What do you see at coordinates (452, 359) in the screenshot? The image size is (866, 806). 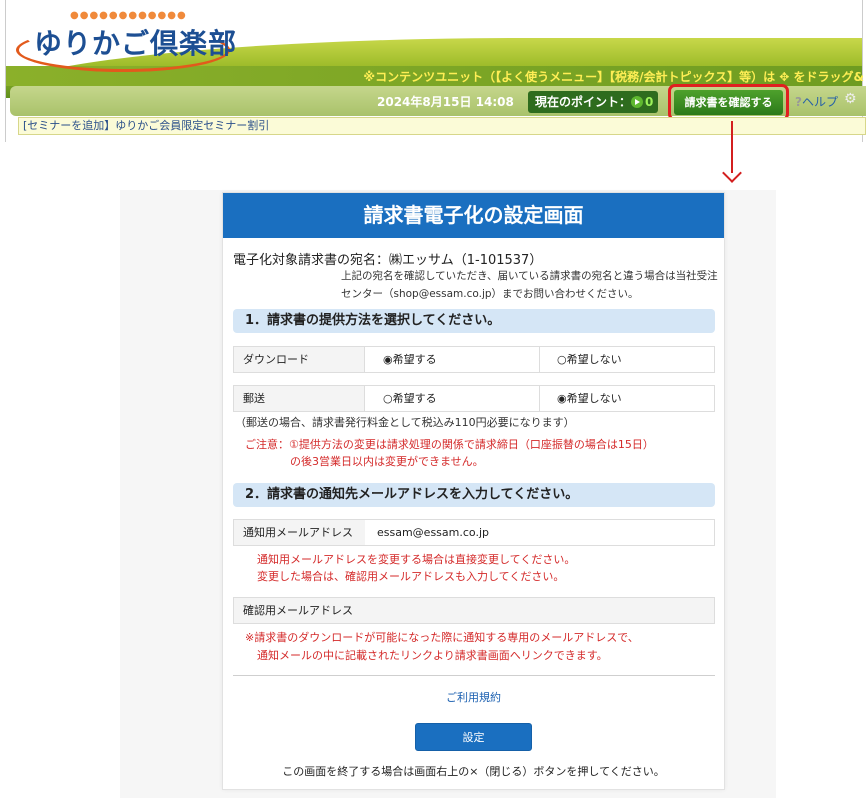 I see `download-yes-radio: ◉希望する` at bounding box center [452, 359].